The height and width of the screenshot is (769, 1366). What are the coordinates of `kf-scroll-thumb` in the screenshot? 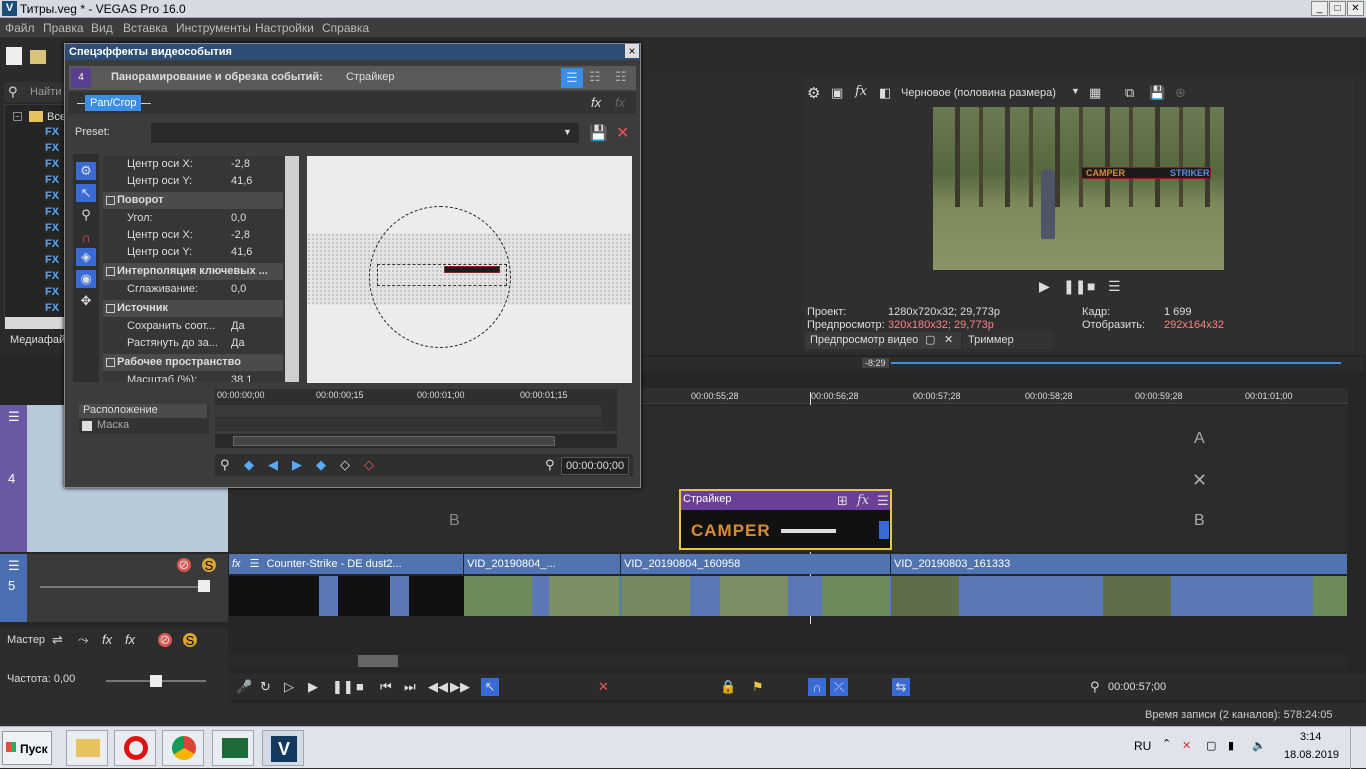 It's located at (394, 441).